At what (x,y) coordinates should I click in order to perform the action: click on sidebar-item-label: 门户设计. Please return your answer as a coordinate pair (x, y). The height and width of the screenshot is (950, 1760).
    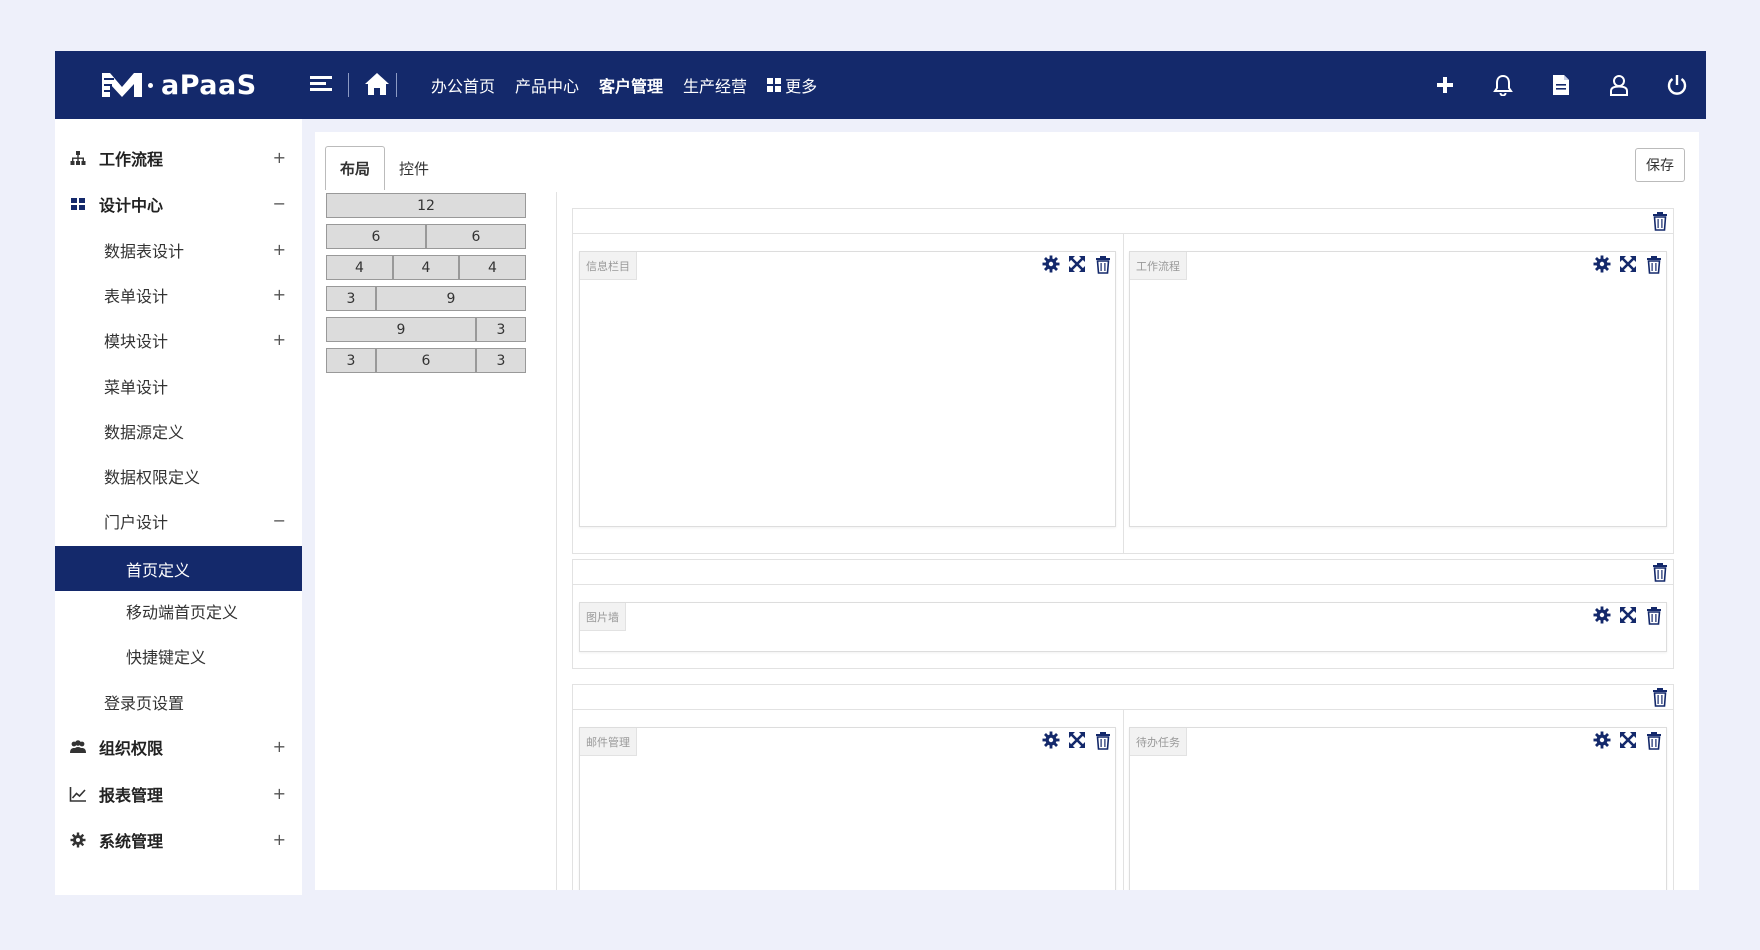
    Looking at the image, I should click on (136, 522).